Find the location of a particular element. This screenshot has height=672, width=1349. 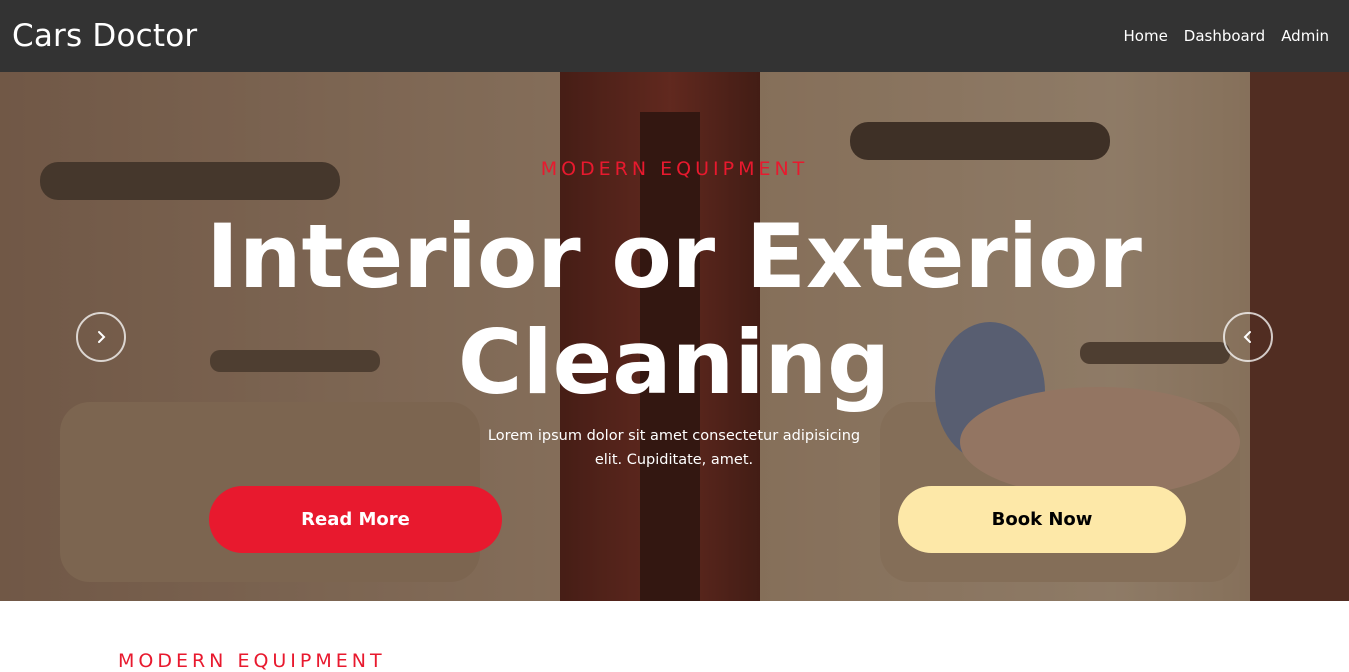

hero-eyebrow: MODERN EQUIPMENT is located at coordinates (674, 169).